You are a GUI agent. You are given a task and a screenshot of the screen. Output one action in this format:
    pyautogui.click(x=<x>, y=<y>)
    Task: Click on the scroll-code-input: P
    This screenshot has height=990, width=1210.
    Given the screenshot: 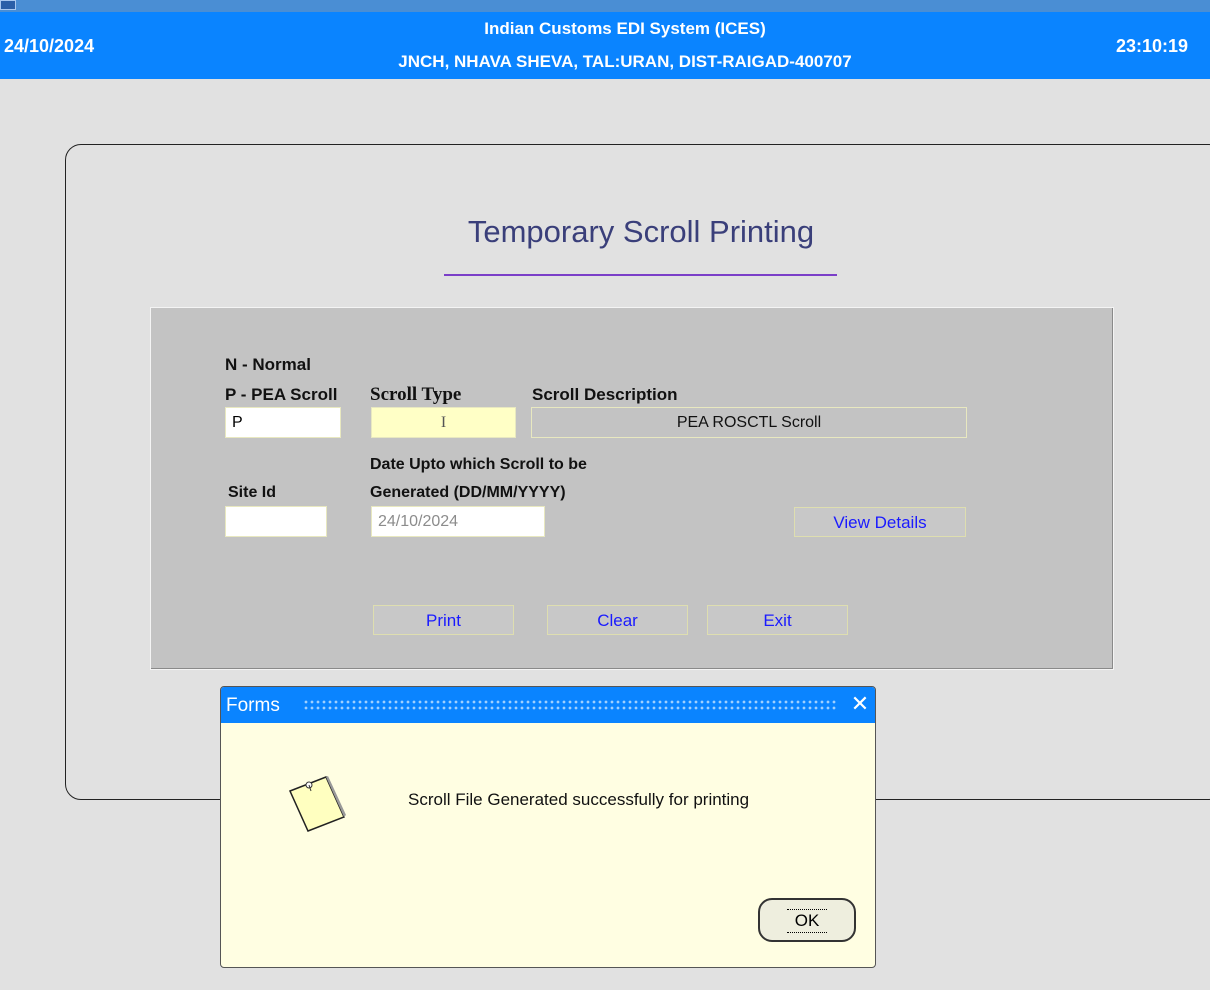 What is the action you would take?
    pyautogui.click(x=283, y=422)
    